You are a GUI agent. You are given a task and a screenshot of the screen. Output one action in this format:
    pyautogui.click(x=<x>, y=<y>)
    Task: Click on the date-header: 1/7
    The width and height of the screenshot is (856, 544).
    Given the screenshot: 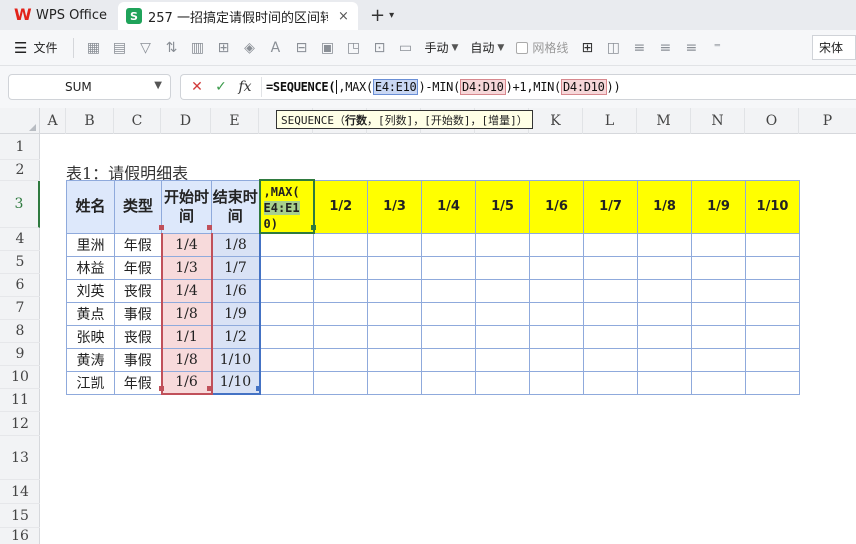 What is the action you would take?
    pyautogui.click(x=610, y=206)
    